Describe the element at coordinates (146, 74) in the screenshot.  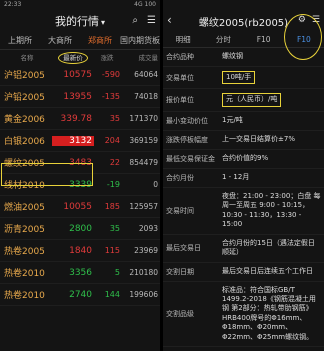
I see `volume: 64064` at that location.